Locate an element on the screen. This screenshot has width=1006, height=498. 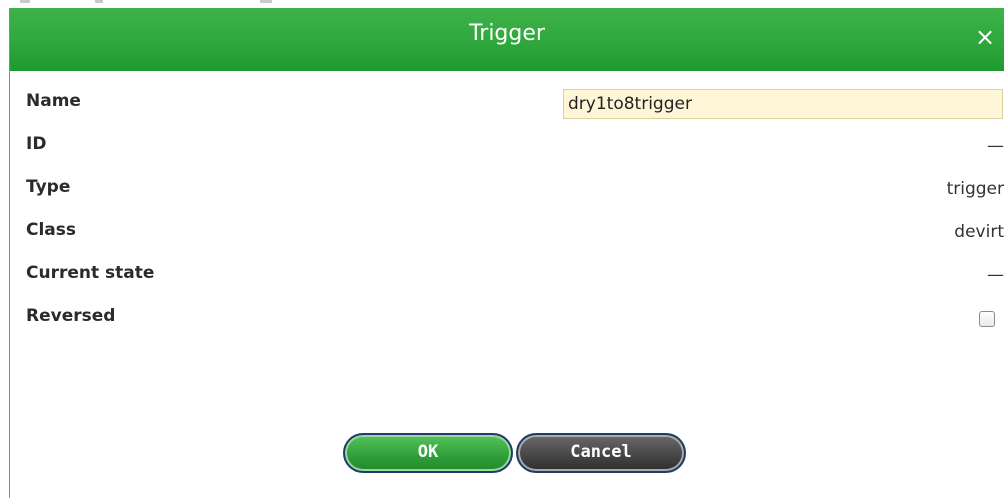
name-input is located at coordinates (783, 104).